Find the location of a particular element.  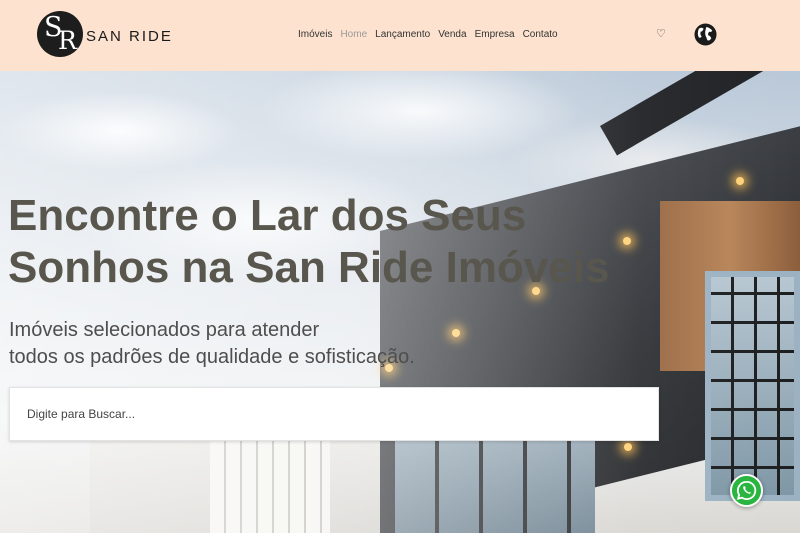

search-input is located at coordinates (334, 414).